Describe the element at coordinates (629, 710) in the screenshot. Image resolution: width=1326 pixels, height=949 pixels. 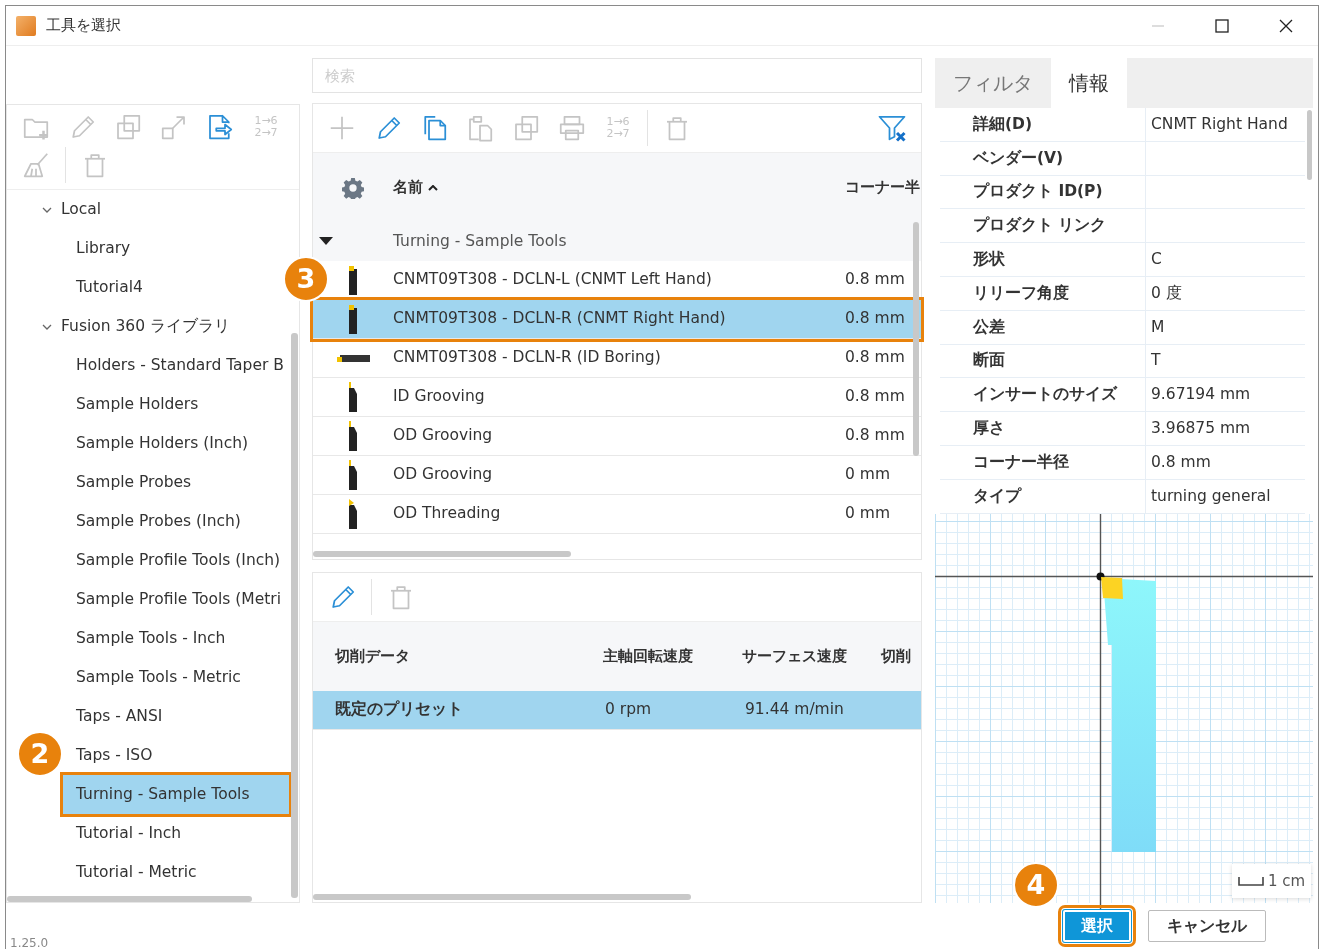
I see `table-cell-text: 0 rpm` at that location.